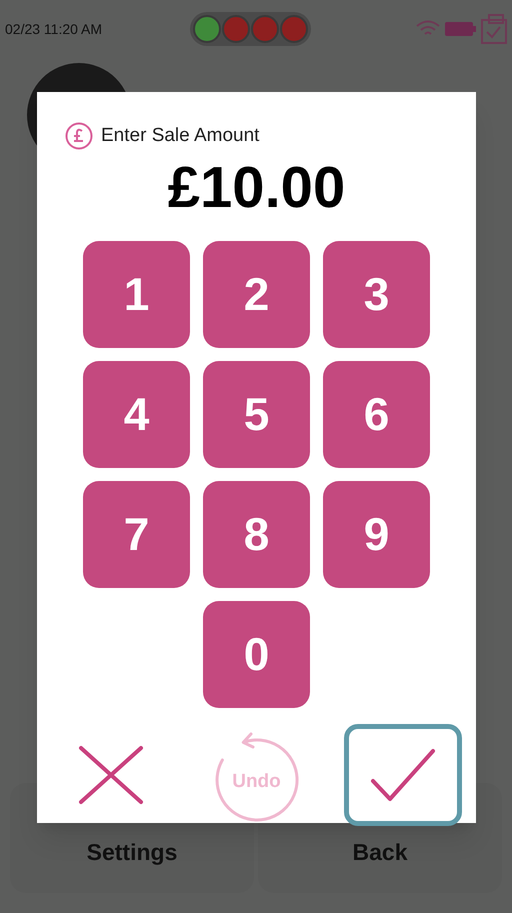 Image resolution: width=512 pixels, height=913 pixels. Describe the element at coordinates (54, 29) in the screenshot. I see `date-time: 02/23 11:20 AM` at that location.